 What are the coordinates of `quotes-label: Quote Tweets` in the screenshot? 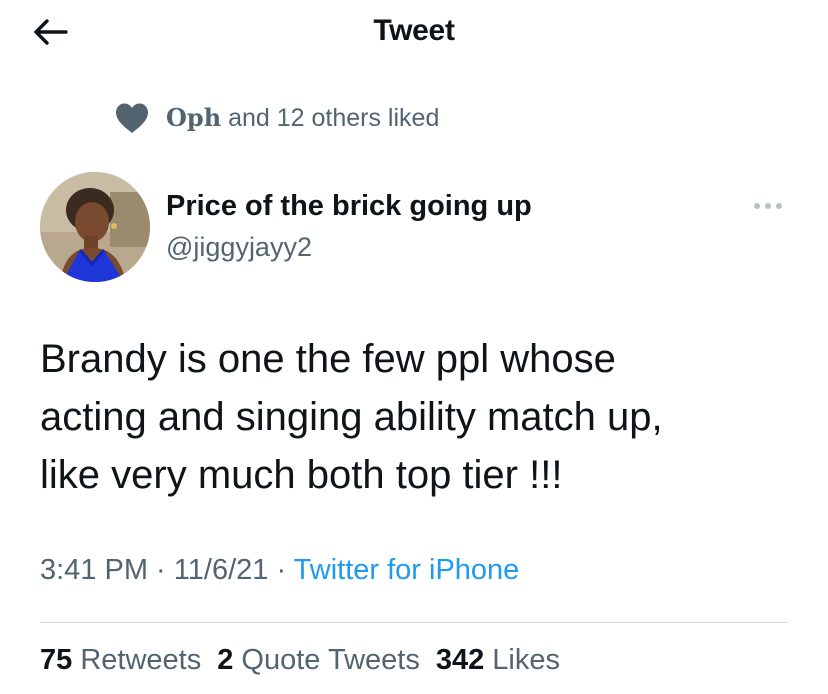 It's located at (330, 660).